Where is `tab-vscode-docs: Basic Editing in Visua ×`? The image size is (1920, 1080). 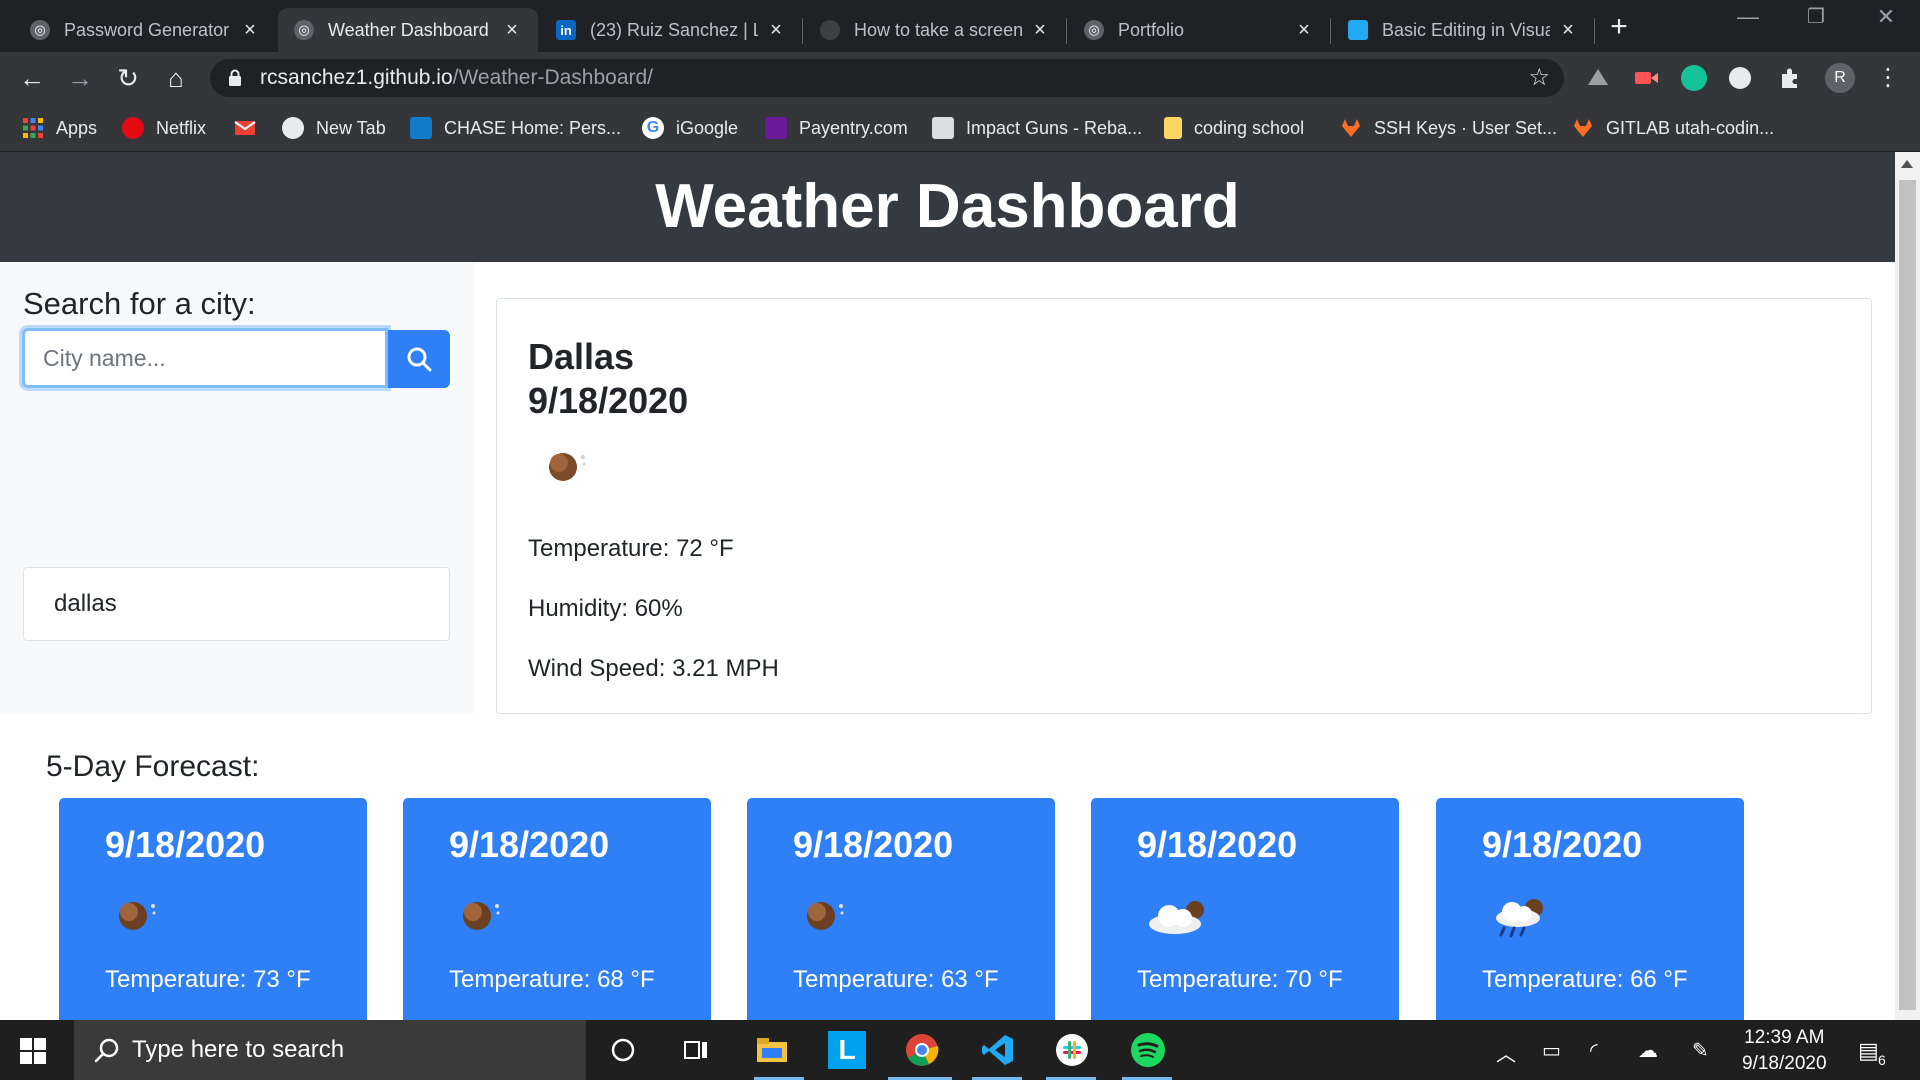 tab-vscode-docs: Basic Editing in Visua × is located at coordinates (1463, 30).